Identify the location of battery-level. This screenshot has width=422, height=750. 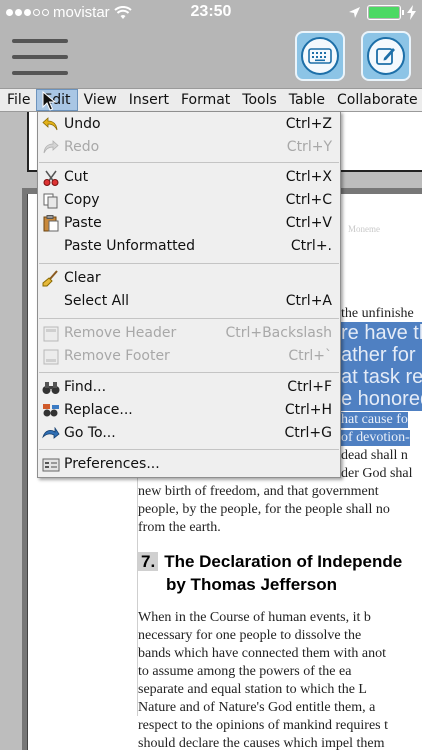
(384, 12).